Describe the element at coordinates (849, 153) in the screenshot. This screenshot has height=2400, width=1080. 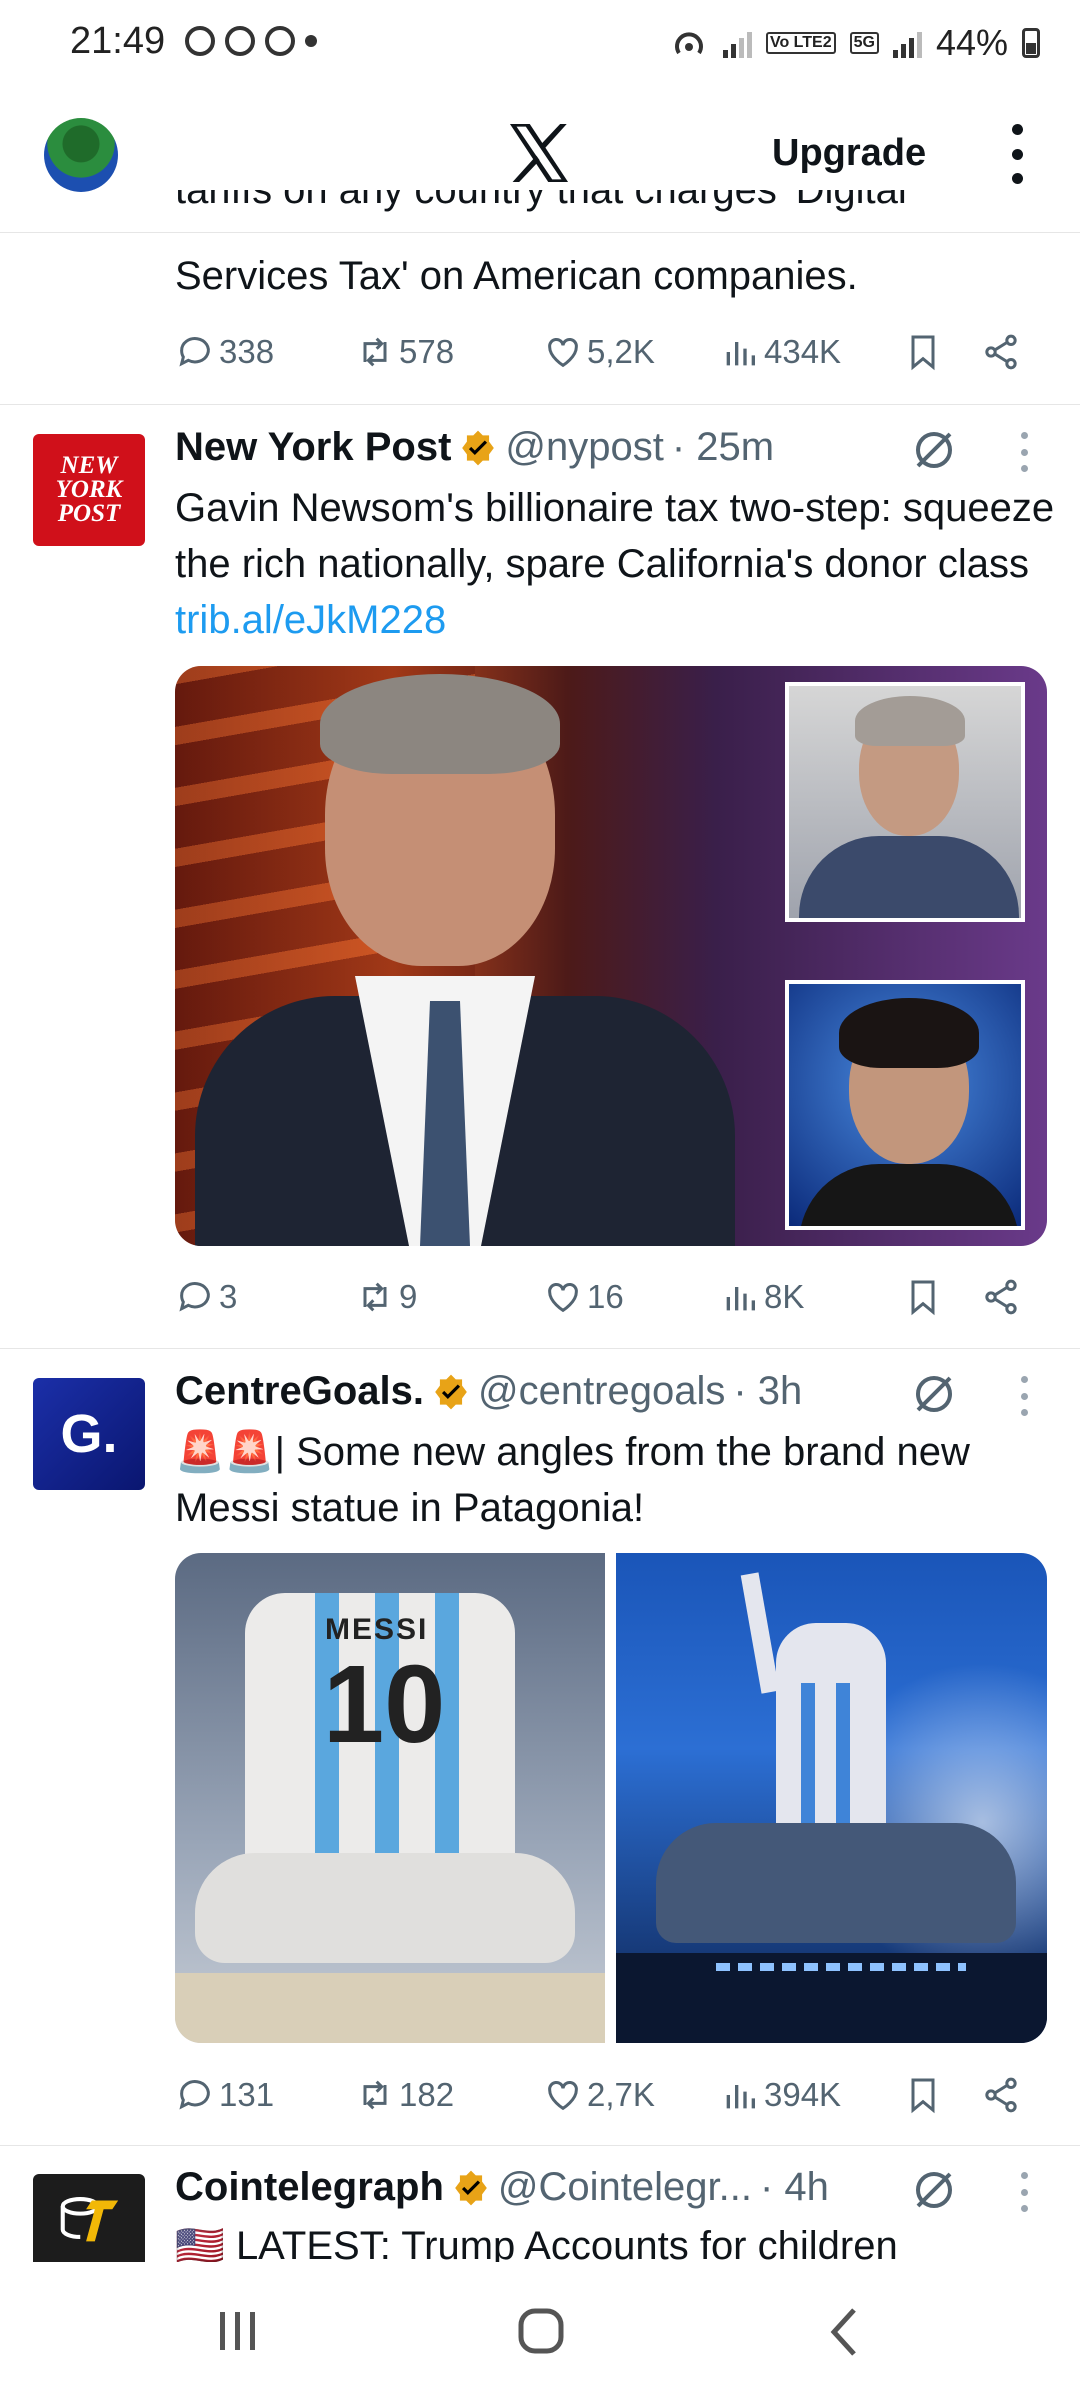
I see `upgrade-button: Upgrade` at that location.